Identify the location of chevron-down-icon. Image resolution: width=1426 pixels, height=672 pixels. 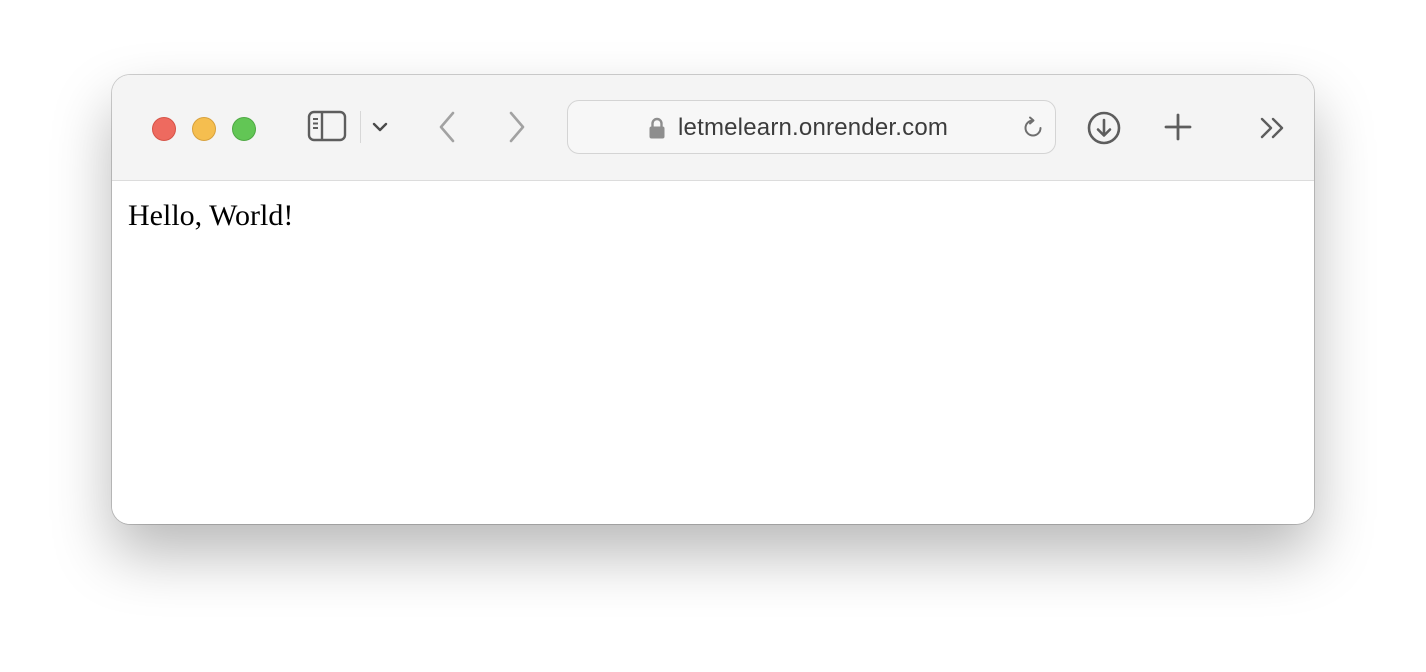
(380, 127).